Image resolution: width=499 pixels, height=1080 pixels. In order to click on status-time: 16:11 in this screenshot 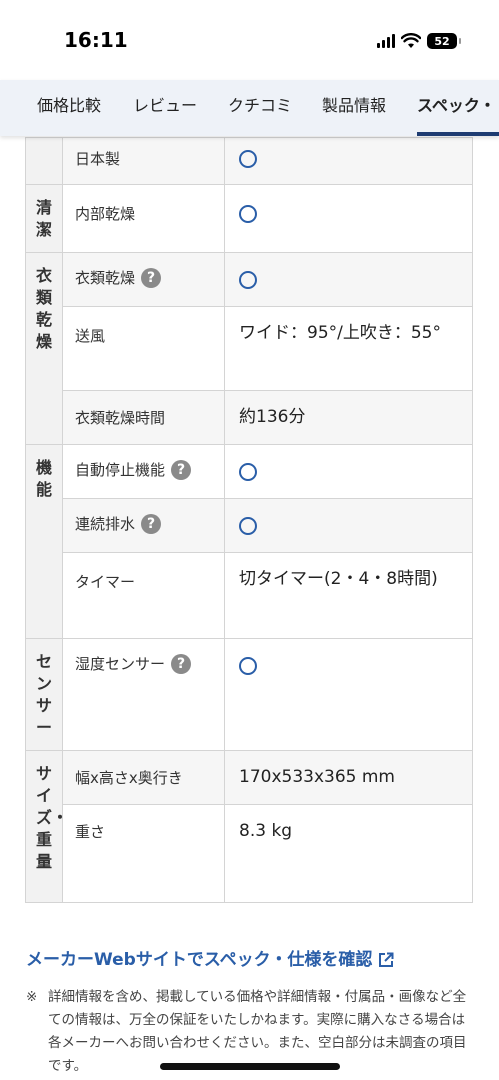, I will do `click(96, 40)`.